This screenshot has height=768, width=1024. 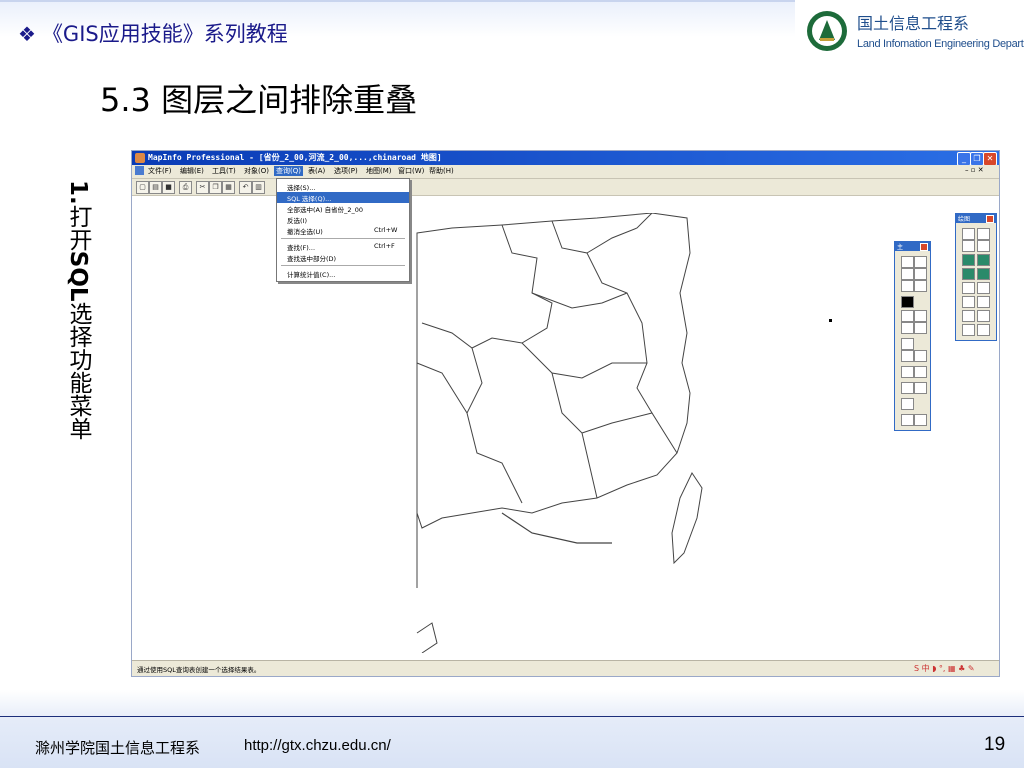 I want to click on menu-item-find-selection: 查找选中部分(D), so click(x=343, y=257).